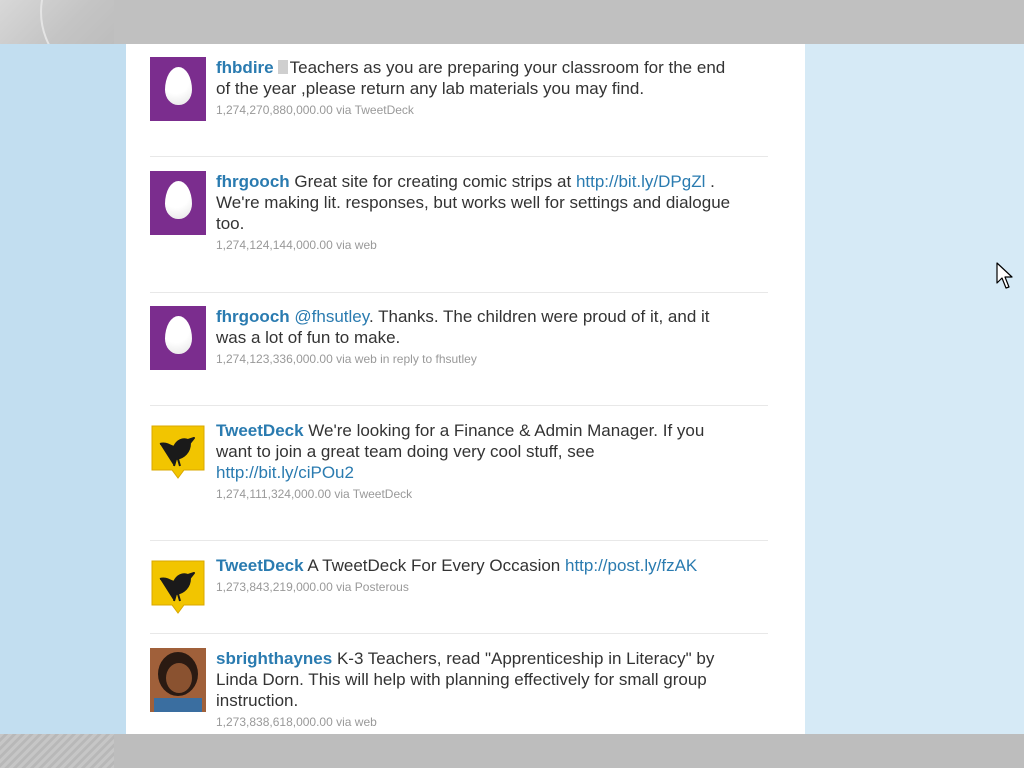 The image size is (1024, 768). Describe the element at coordinates (245, 67) in the screenshot. I see `tweet-username: fhbdire` at that location.